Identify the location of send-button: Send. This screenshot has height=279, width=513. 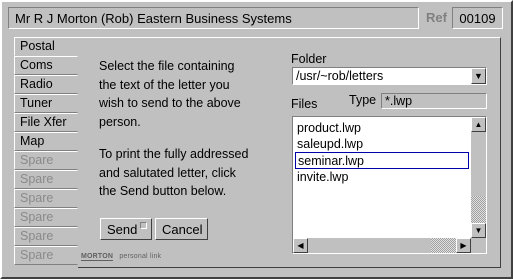
(126, 229).